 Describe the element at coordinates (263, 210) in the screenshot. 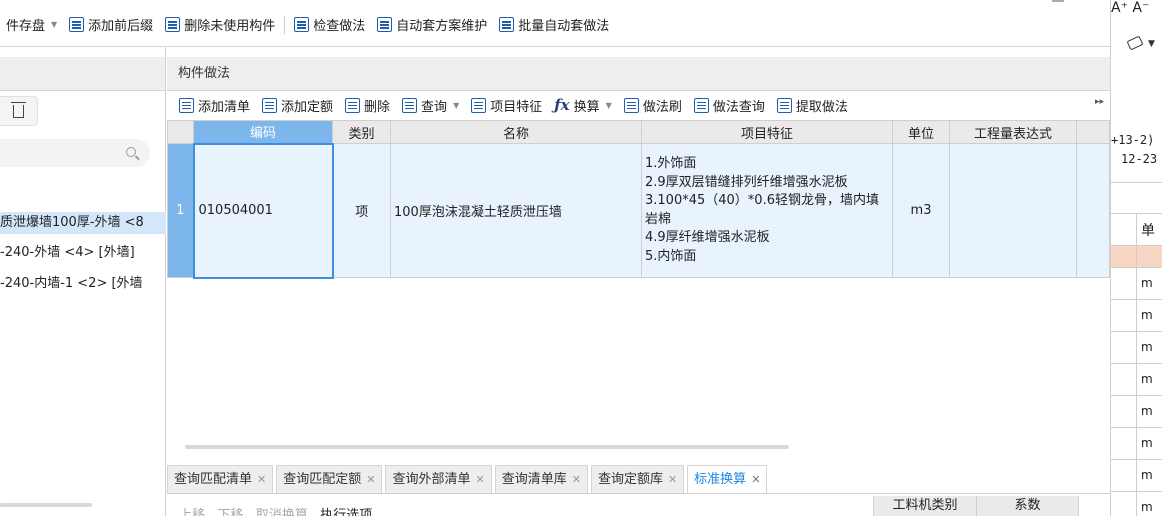

I see `code-cell: 010504001` at that location.